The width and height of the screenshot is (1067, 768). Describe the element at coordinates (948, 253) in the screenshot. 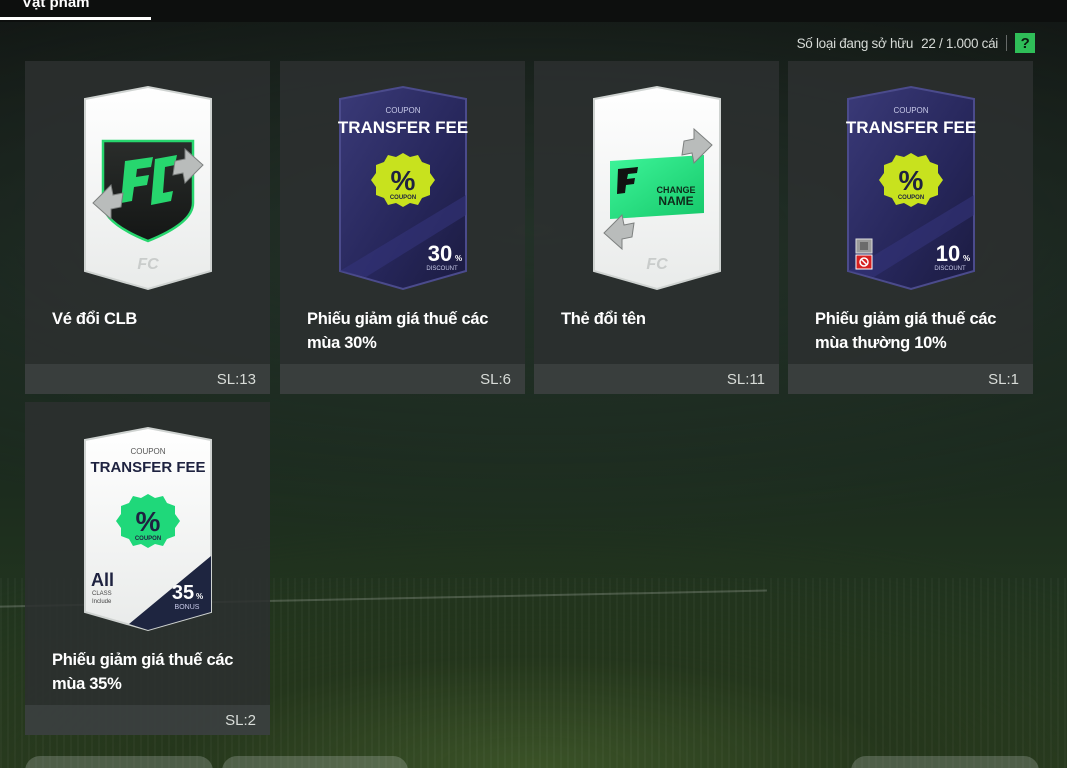

I see `svg-text: 10` at that location.